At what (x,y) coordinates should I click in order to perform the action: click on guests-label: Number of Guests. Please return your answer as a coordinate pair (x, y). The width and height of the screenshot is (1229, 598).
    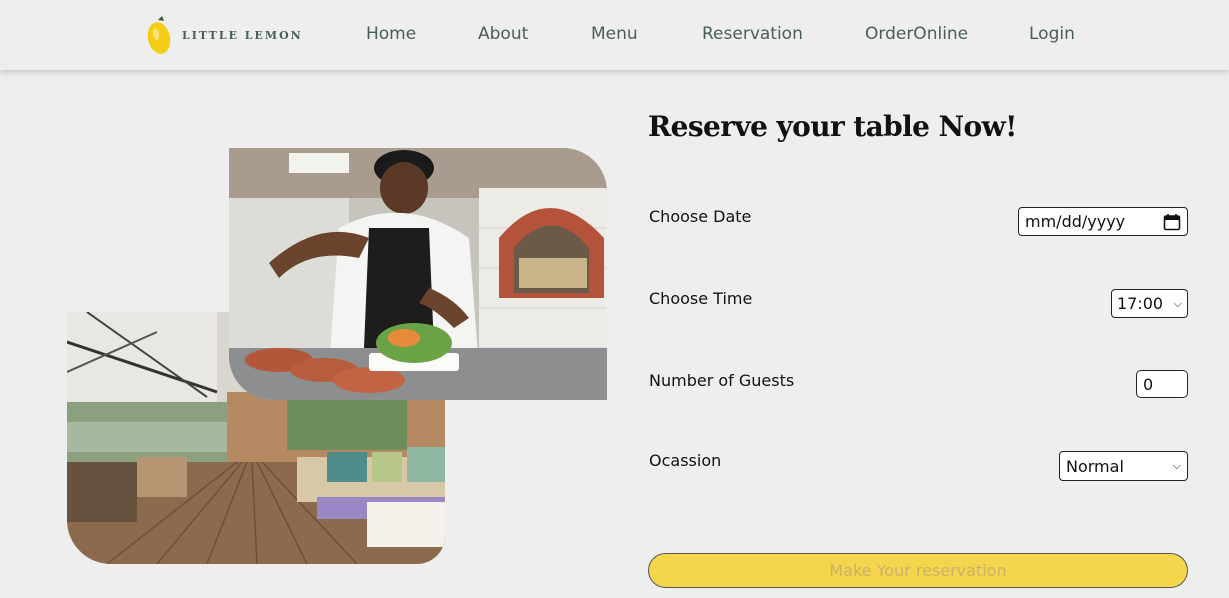
    Looking at the image, I should click on (722, 380).